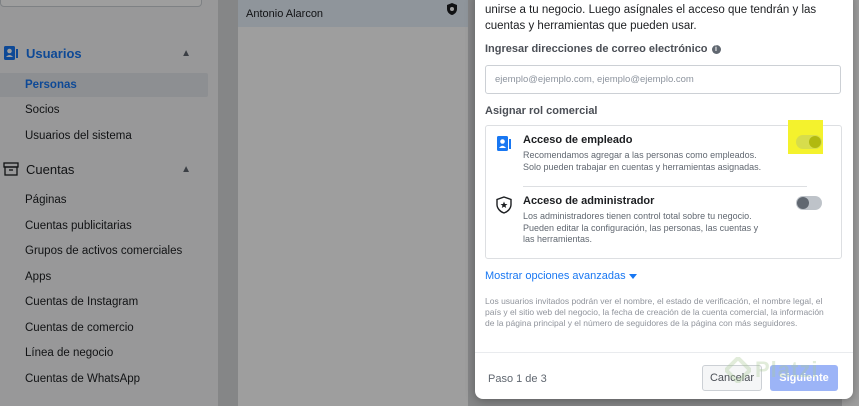 The height and width of the screenshot is (406, 859). I want to click on caret-down-icon, so click(632, 276).